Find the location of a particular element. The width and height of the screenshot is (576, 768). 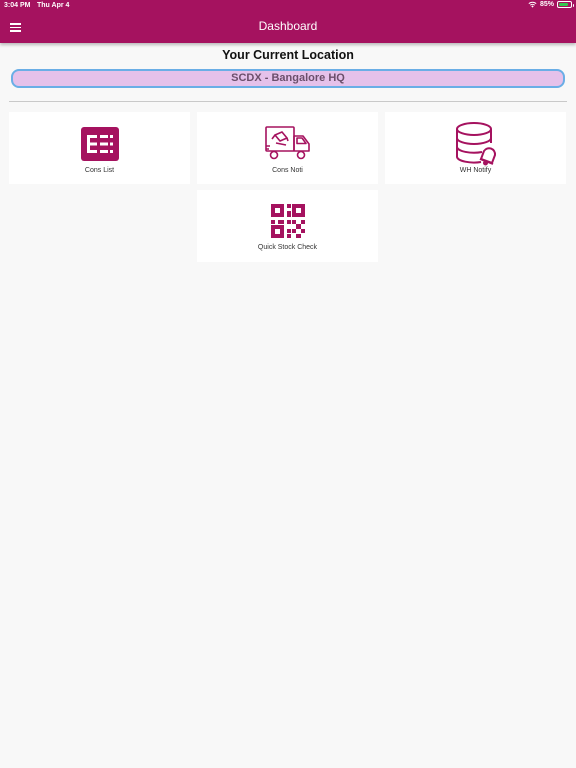

tile-label: Quick Stock Check is located at coordinates (287, 247).